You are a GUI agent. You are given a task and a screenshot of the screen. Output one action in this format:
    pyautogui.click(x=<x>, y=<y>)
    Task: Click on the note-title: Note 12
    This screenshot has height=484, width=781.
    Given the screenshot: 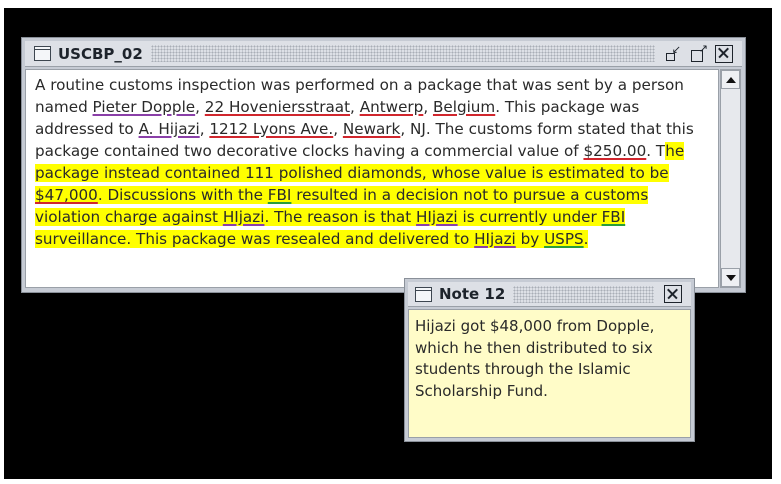 What is the action you would take?
    pyautogui.click(x=472, y=294)
    